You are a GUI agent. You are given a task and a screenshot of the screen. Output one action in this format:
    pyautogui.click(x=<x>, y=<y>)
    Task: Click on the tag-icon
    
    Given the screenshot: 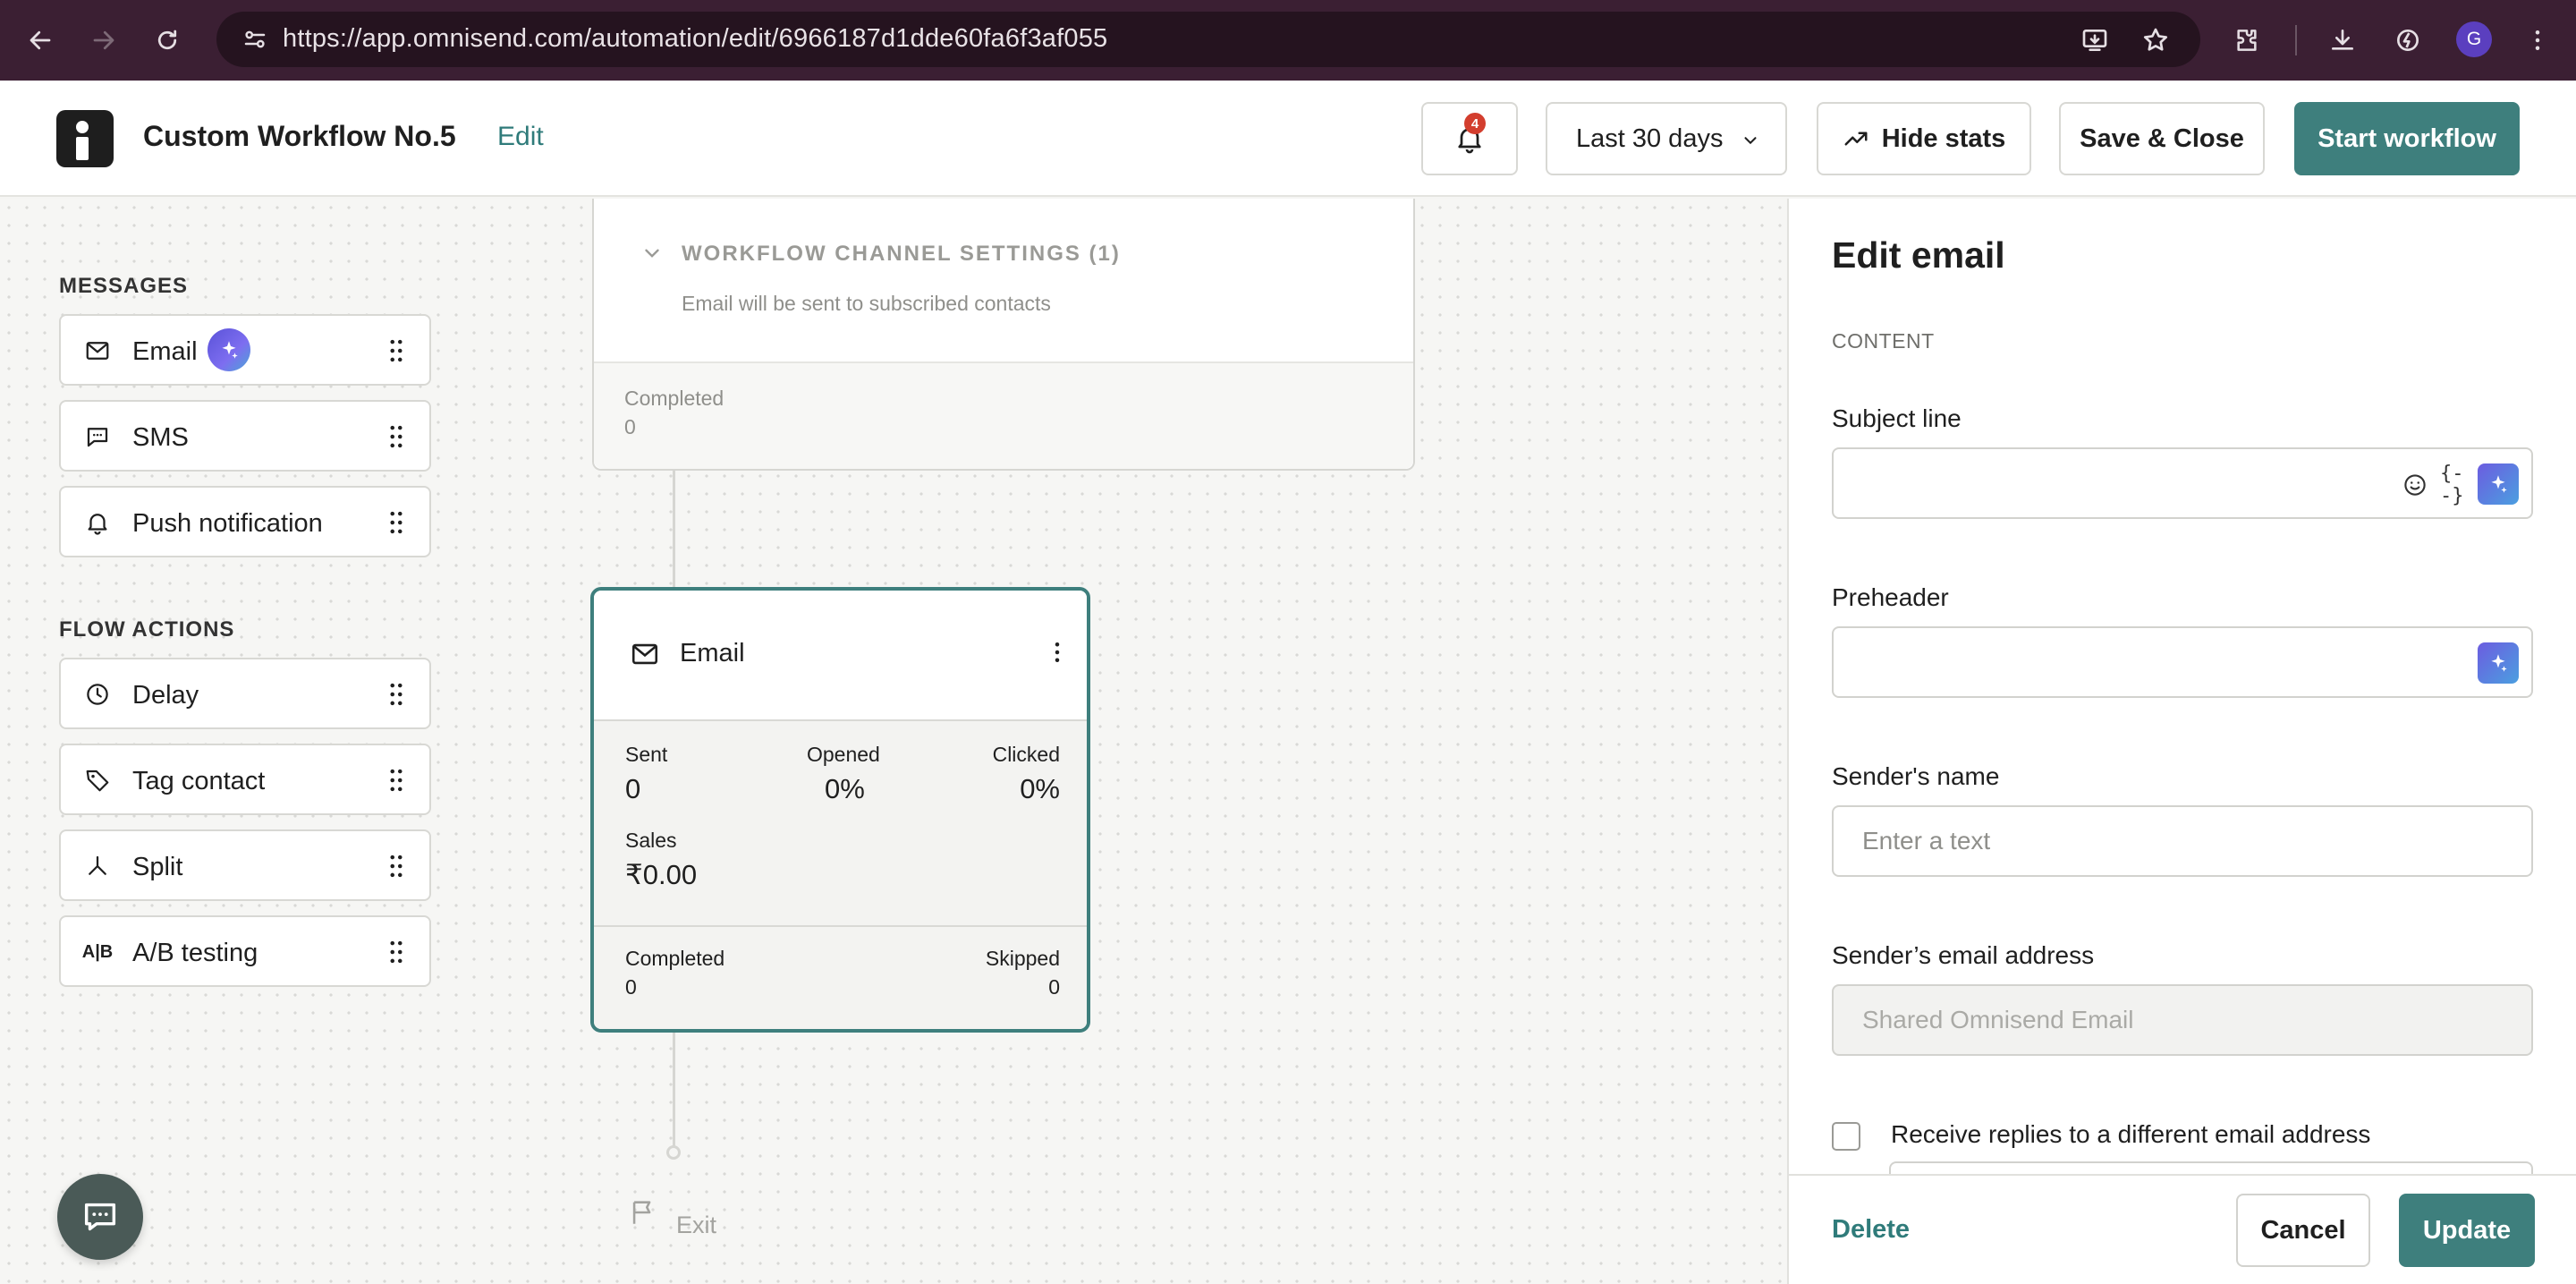 What is the action you would take?
    pyautogui.click(x=97, y=780)
    